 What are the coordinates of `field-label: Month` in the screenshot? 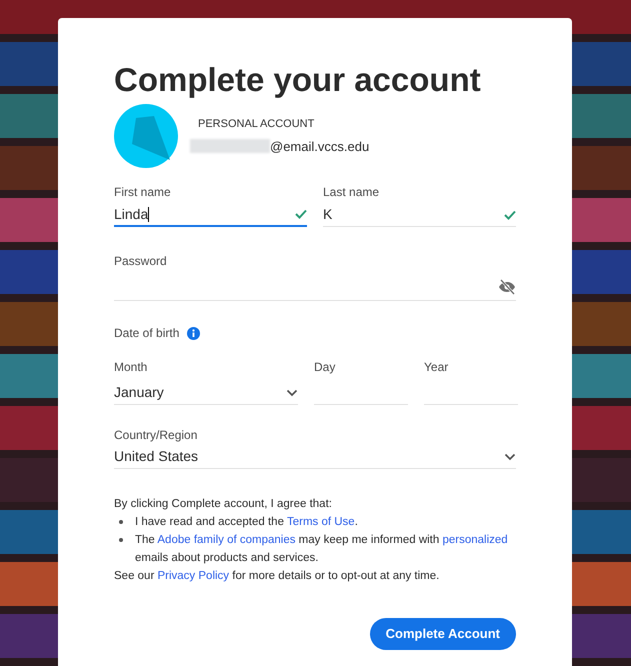 It's located at (131, 367).